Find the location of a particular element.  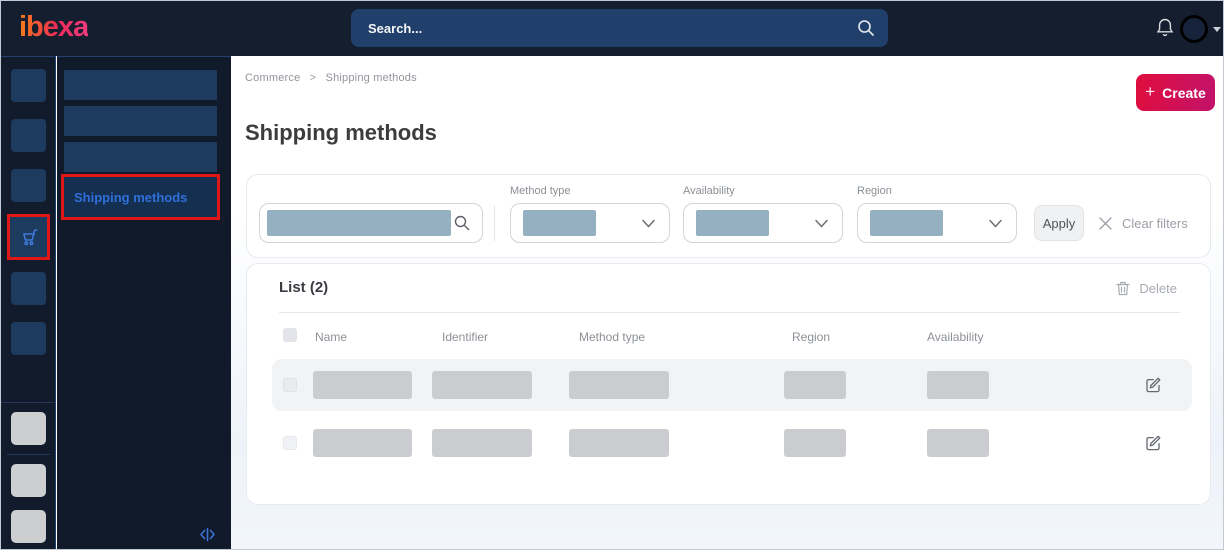

apply-button: Apply is located at coordinates (1059, 223).